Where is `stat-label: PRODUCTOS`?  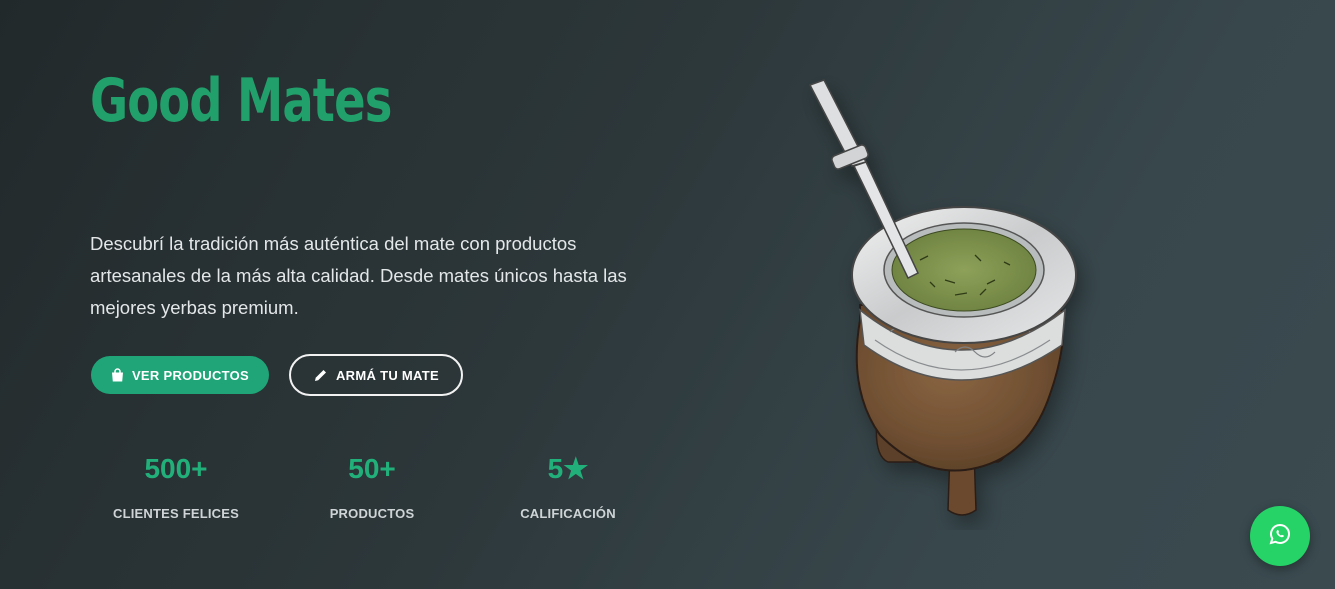 stat-label: PRODUCTOS is located at coordinates (372, 513).